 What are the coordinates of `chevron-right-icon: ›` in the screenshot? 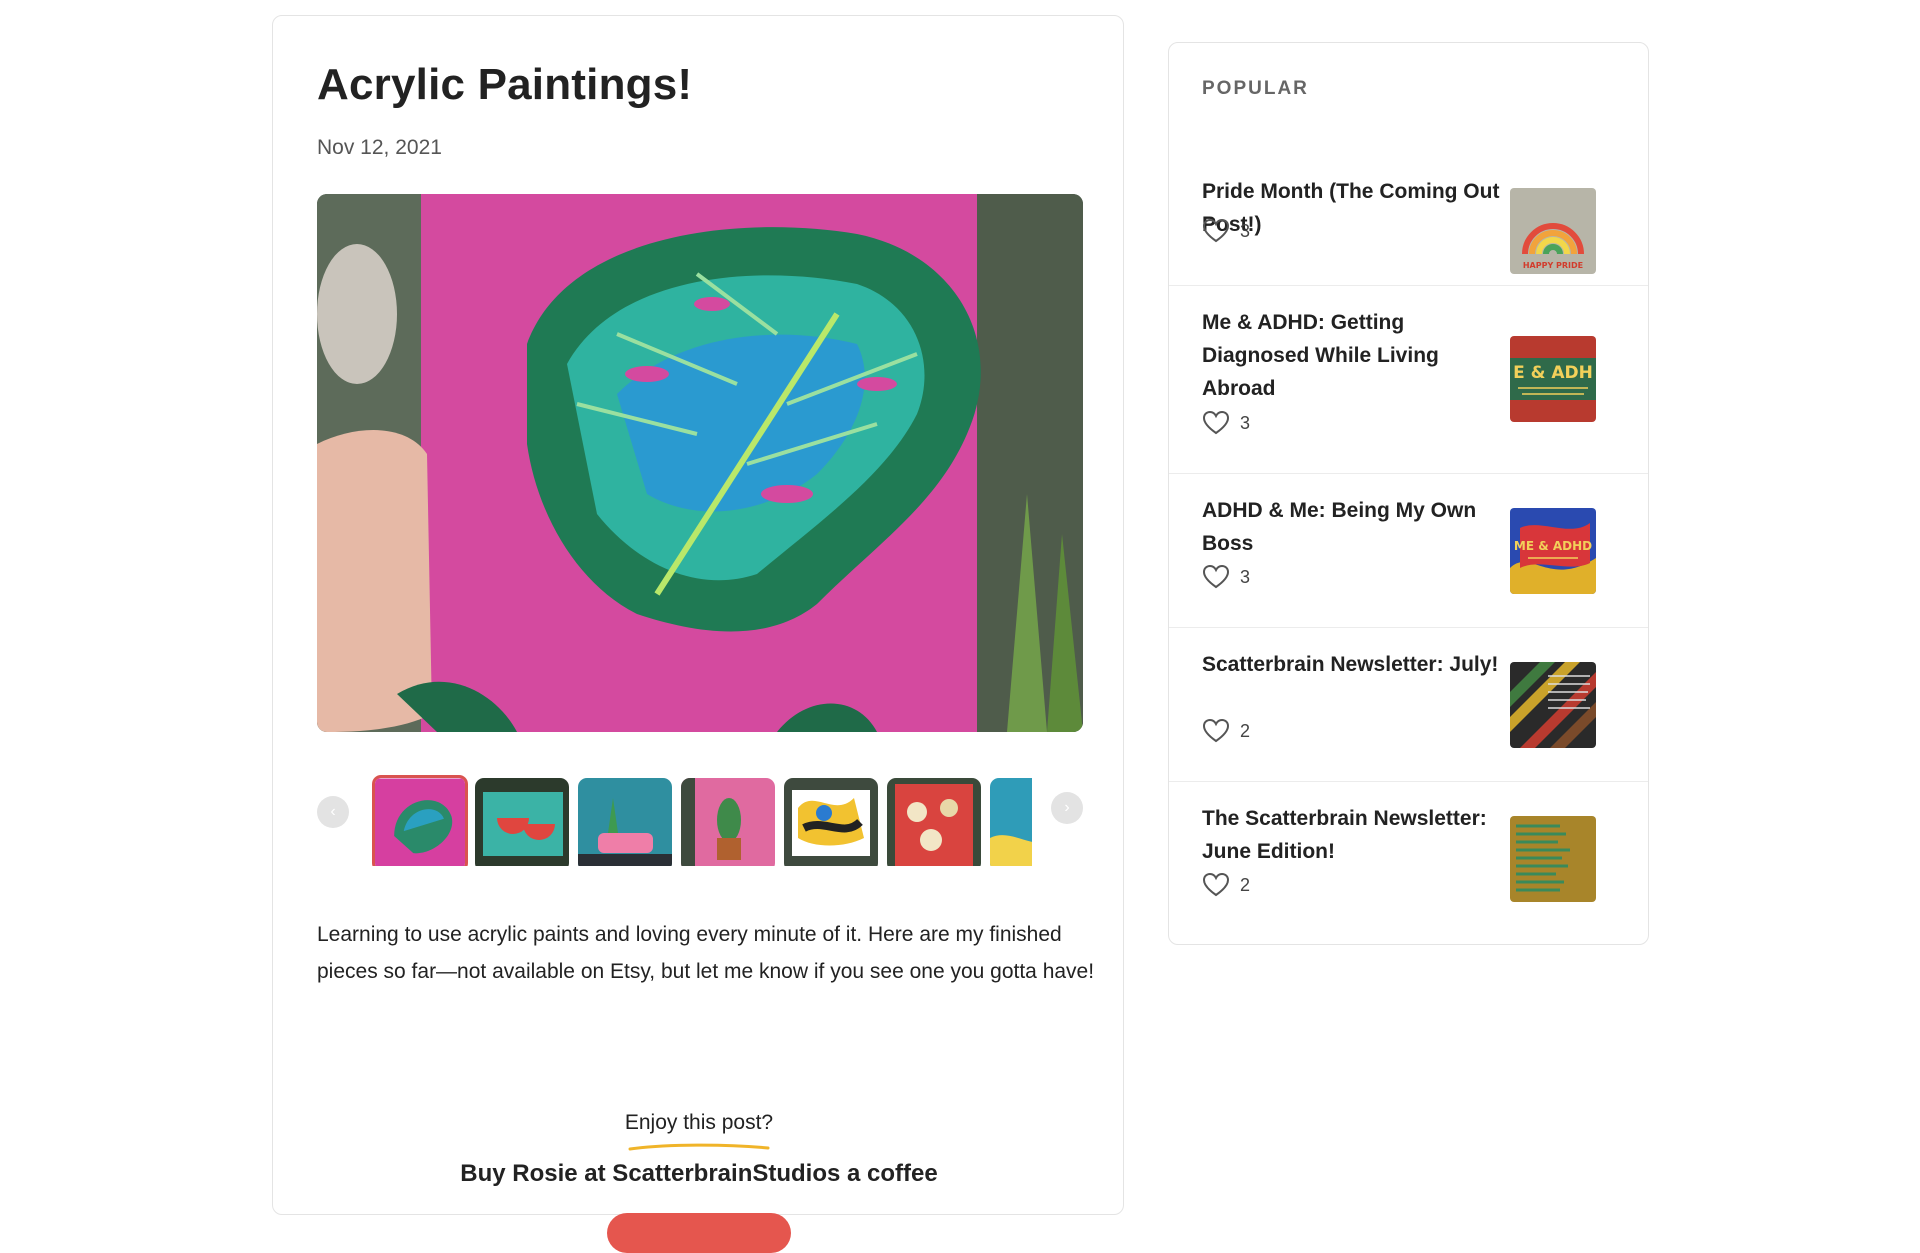 It's located at (1067, 807).